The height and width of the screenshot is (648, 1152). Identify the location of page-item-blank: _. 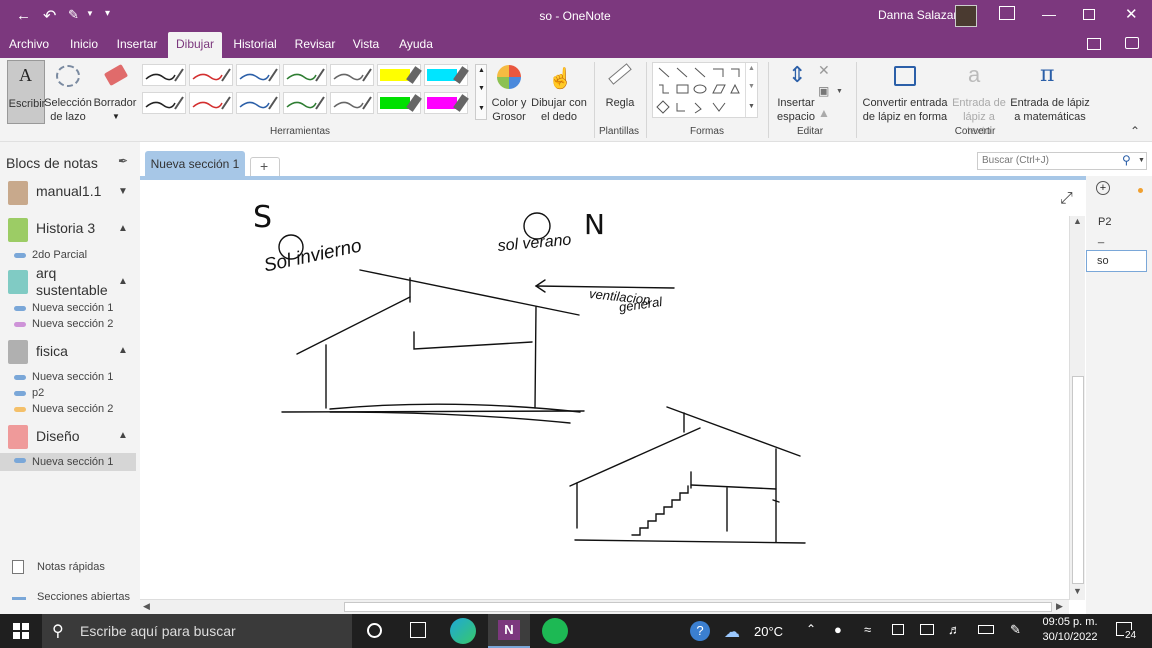
(1101, 238).